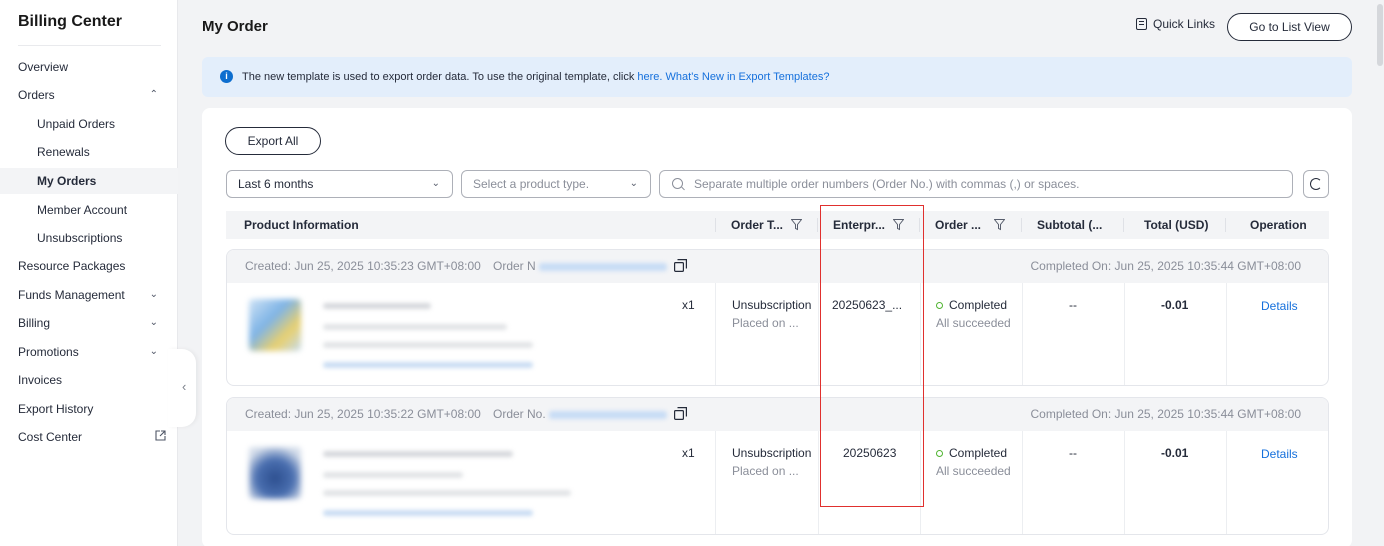 The width and height of the screenshot is (1384, 546). What do you see at coordinates (36, 95) in the screenshot?
I see `sidebar-item-label: Orders` at bounding box center [36, 95].